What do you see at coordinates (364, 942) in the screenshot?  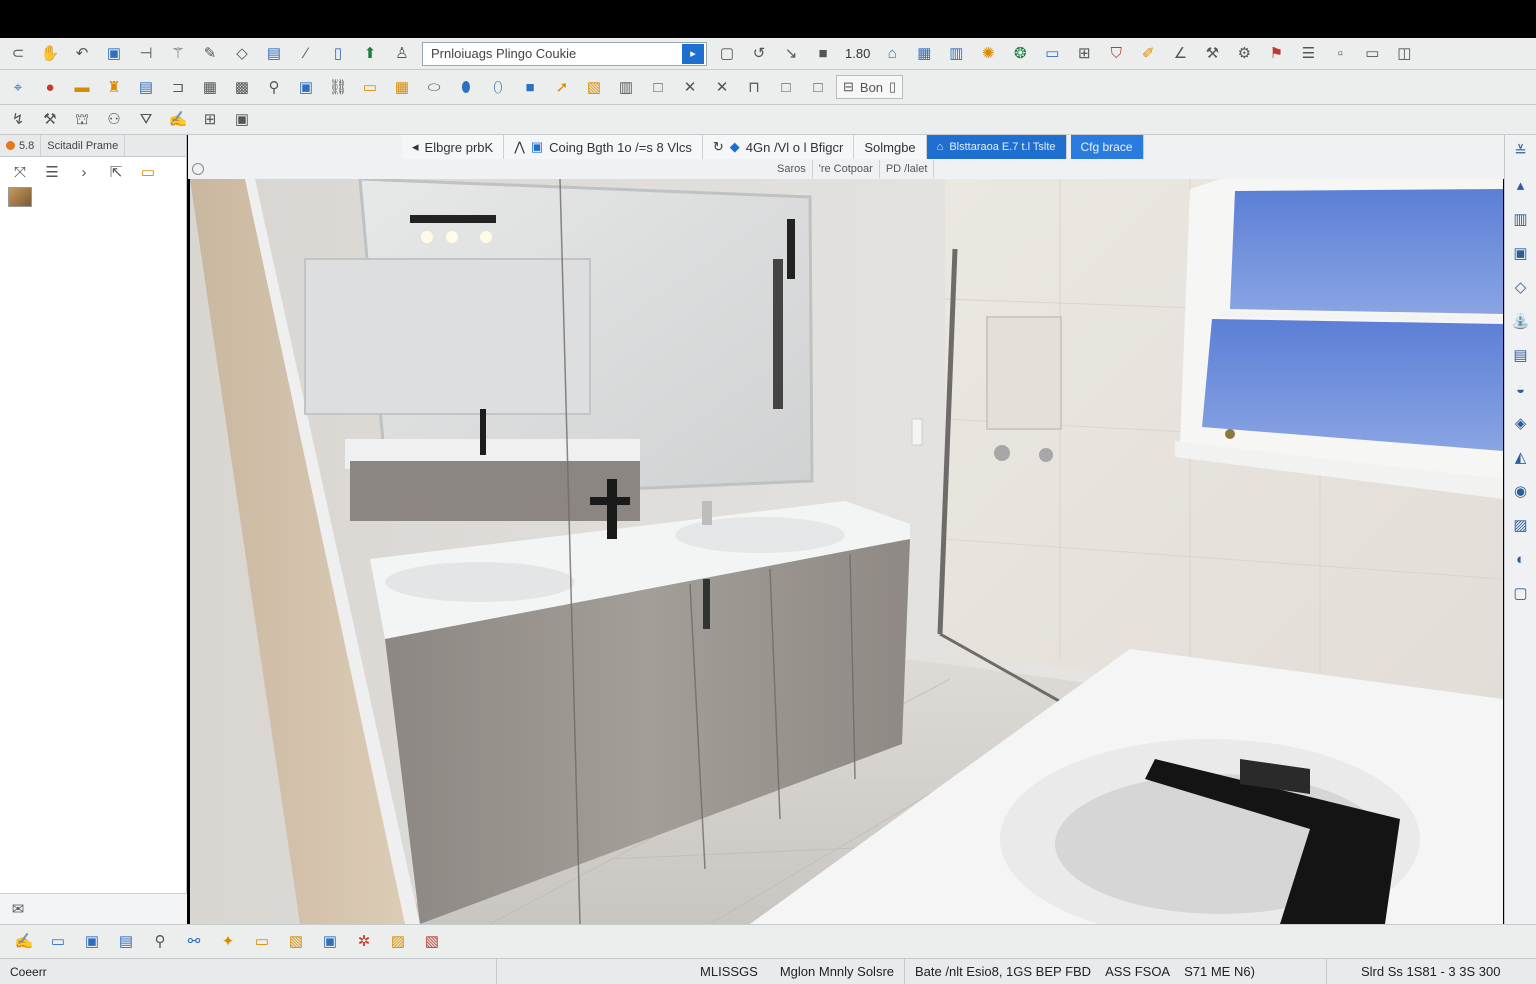 I see `fire-icon: ✲` at bounding box center [364, 942].